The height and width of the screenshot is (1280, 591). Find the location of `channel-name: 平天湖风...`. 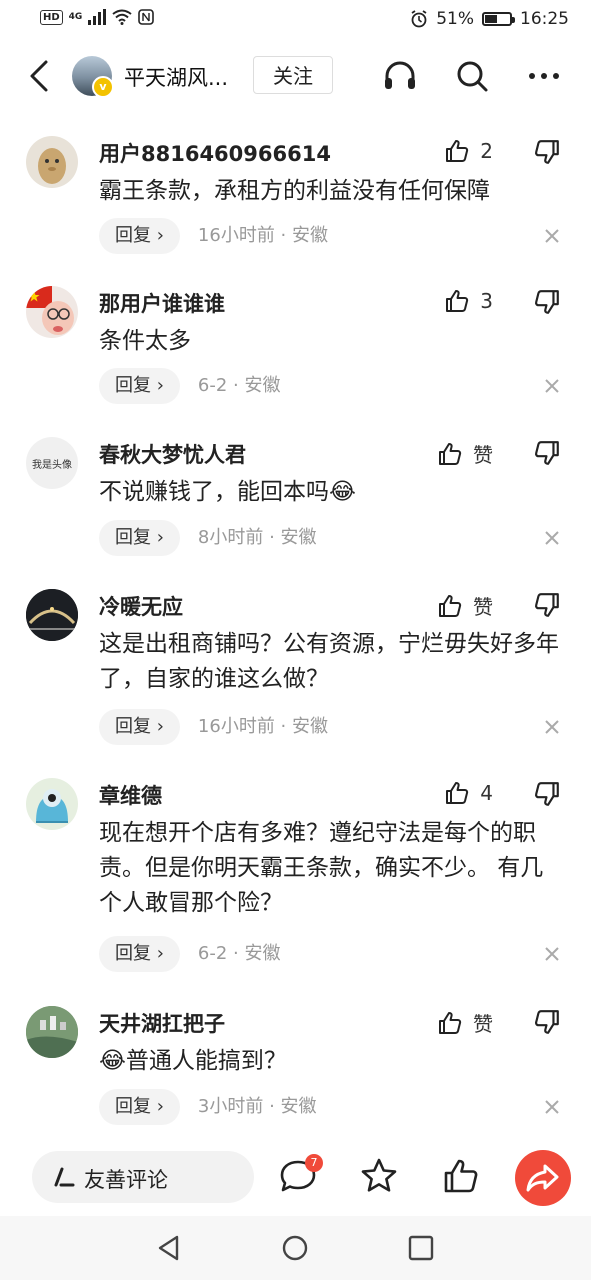

channel-name: 平天湖风... is located at coordinates (176, 77).